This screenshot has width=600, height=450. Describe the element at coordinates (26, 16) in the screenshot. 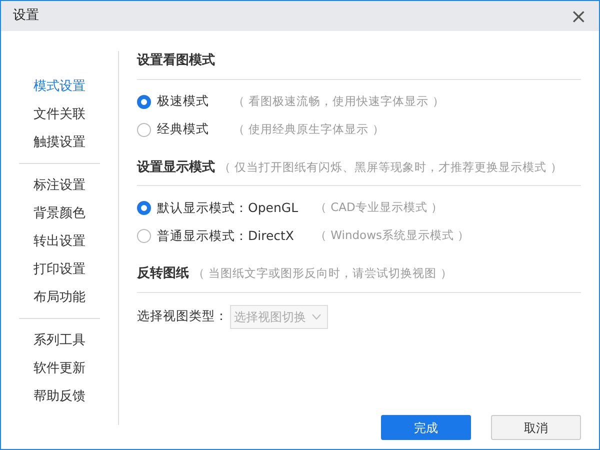

I see `window-title: 设置` at that location.